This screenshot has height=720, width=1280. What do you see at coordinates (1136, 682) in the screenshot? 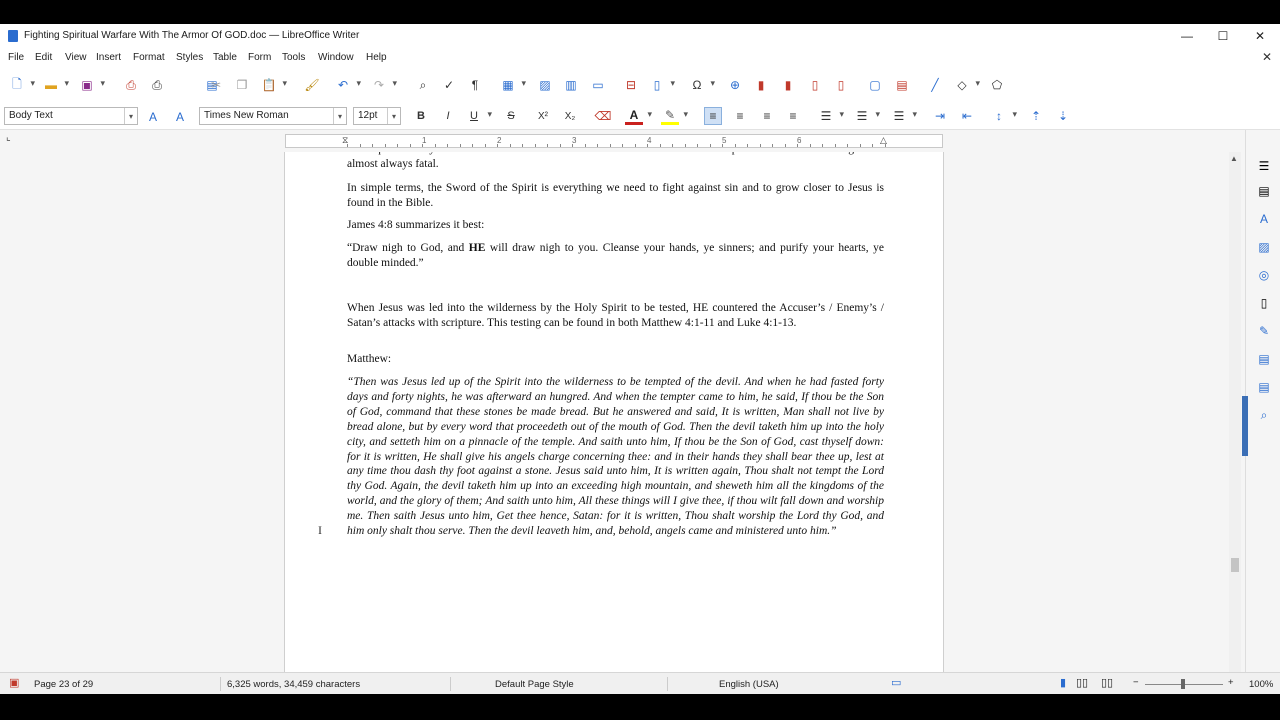
I see `zoom-out-icon: −` at bounding box center [1136, 682].